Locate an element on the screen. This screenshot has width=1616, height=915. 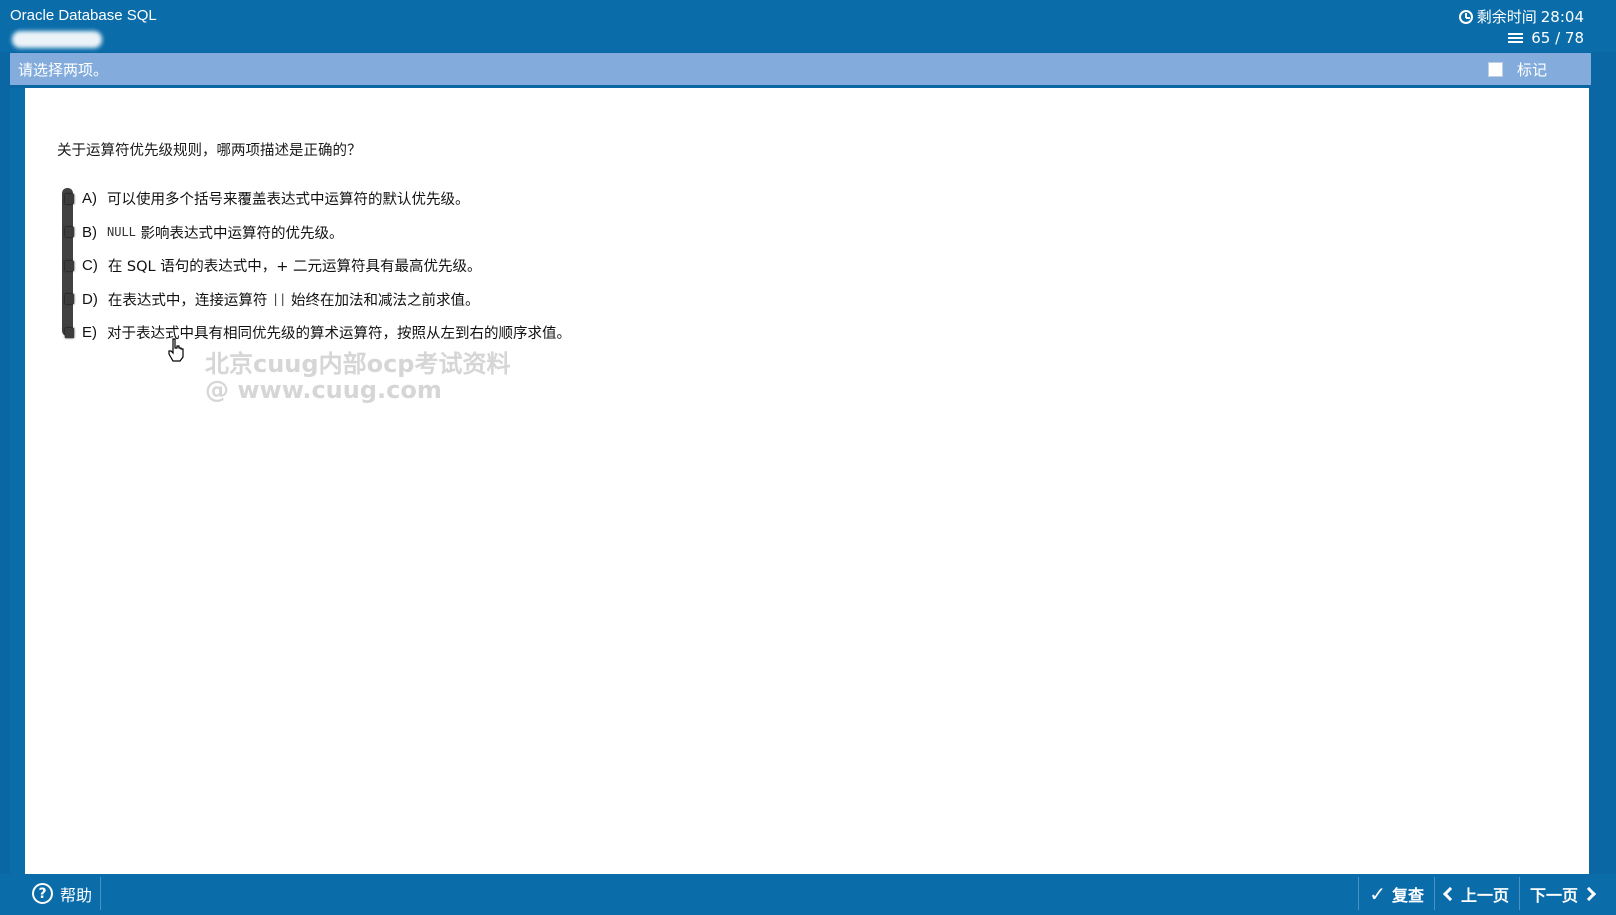
watermark-line1: 北京cuug内部ocp考试资料 is located at coordinates (358, 364).